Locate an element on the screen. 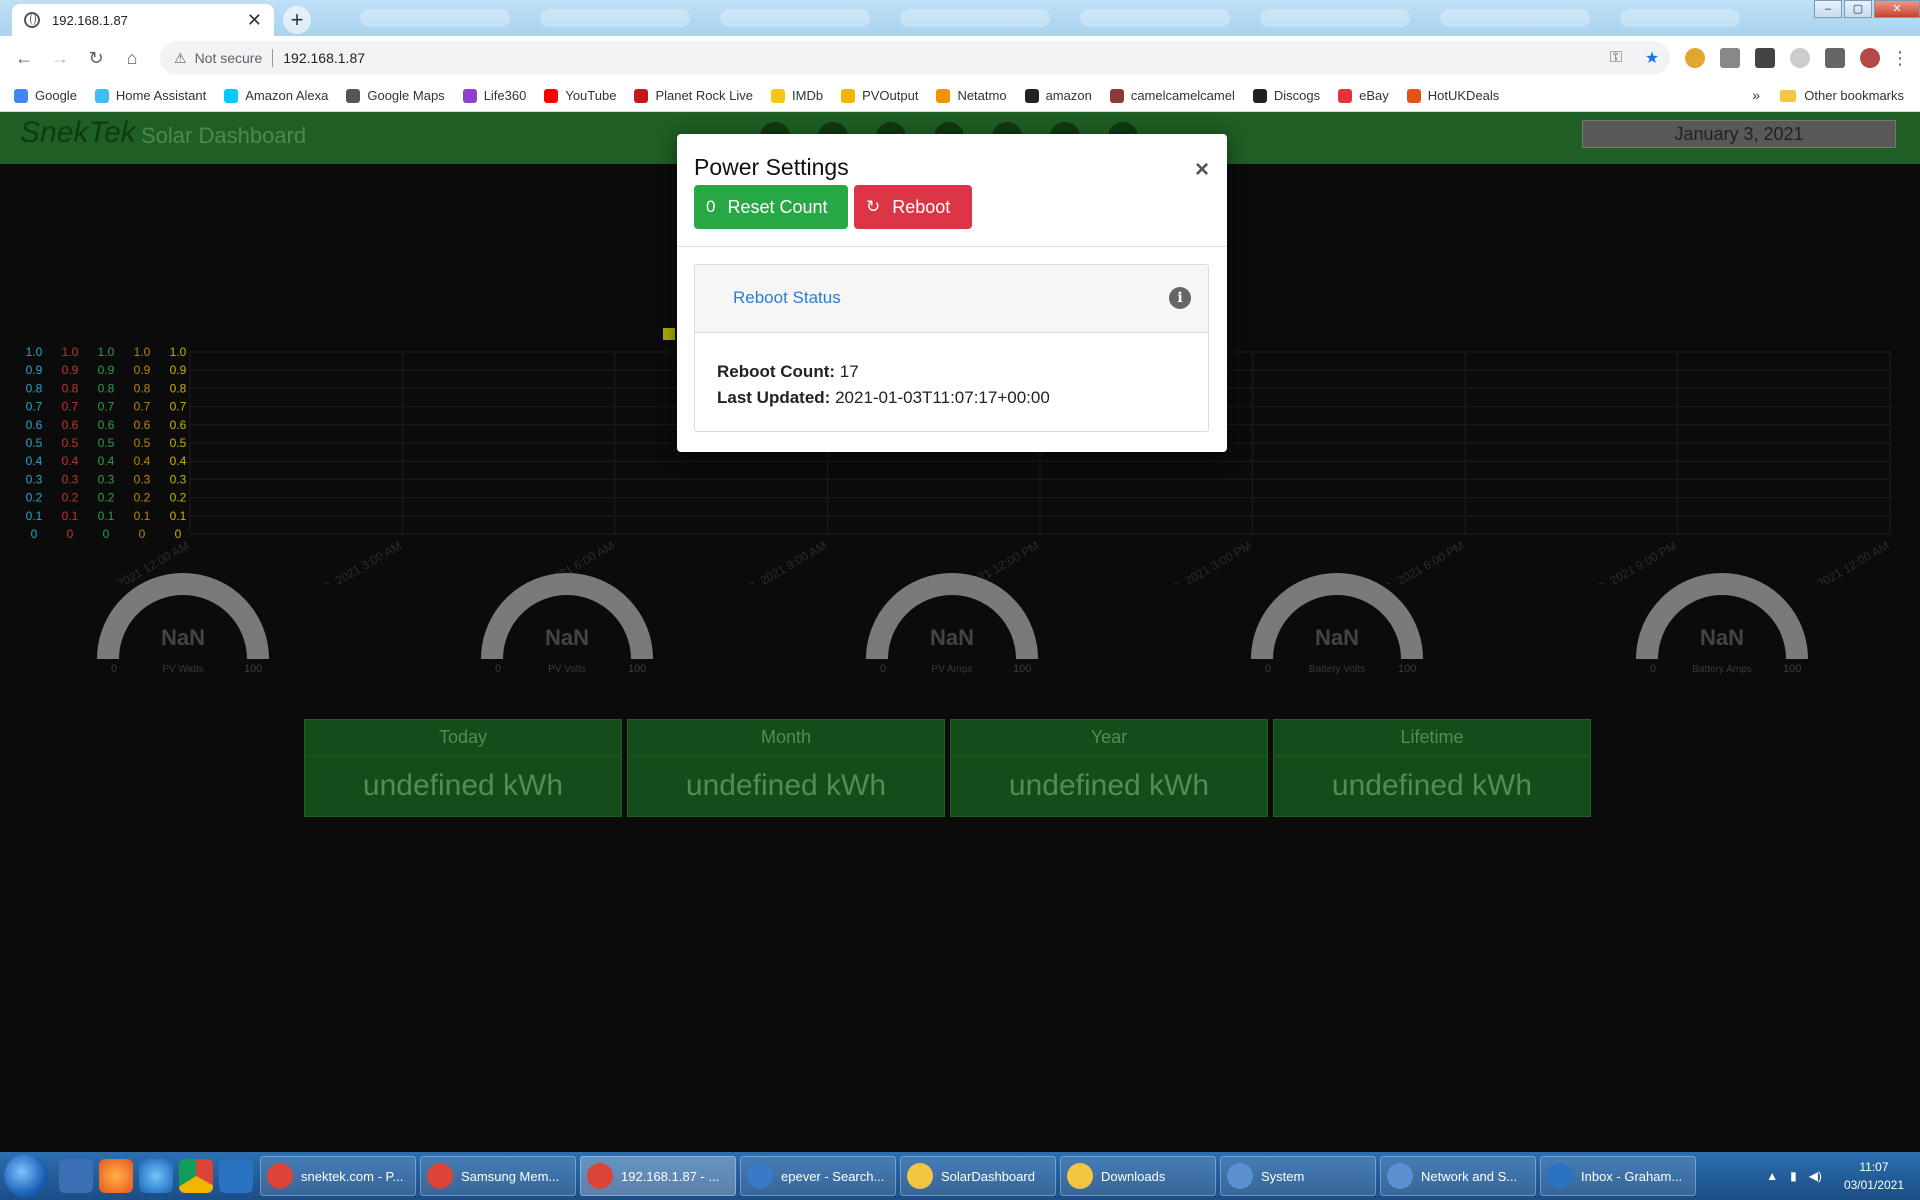 The width and height of the screenshot is (1920, 1200). taskbar-item: Downloads is located at coordinates (1138, 1176).